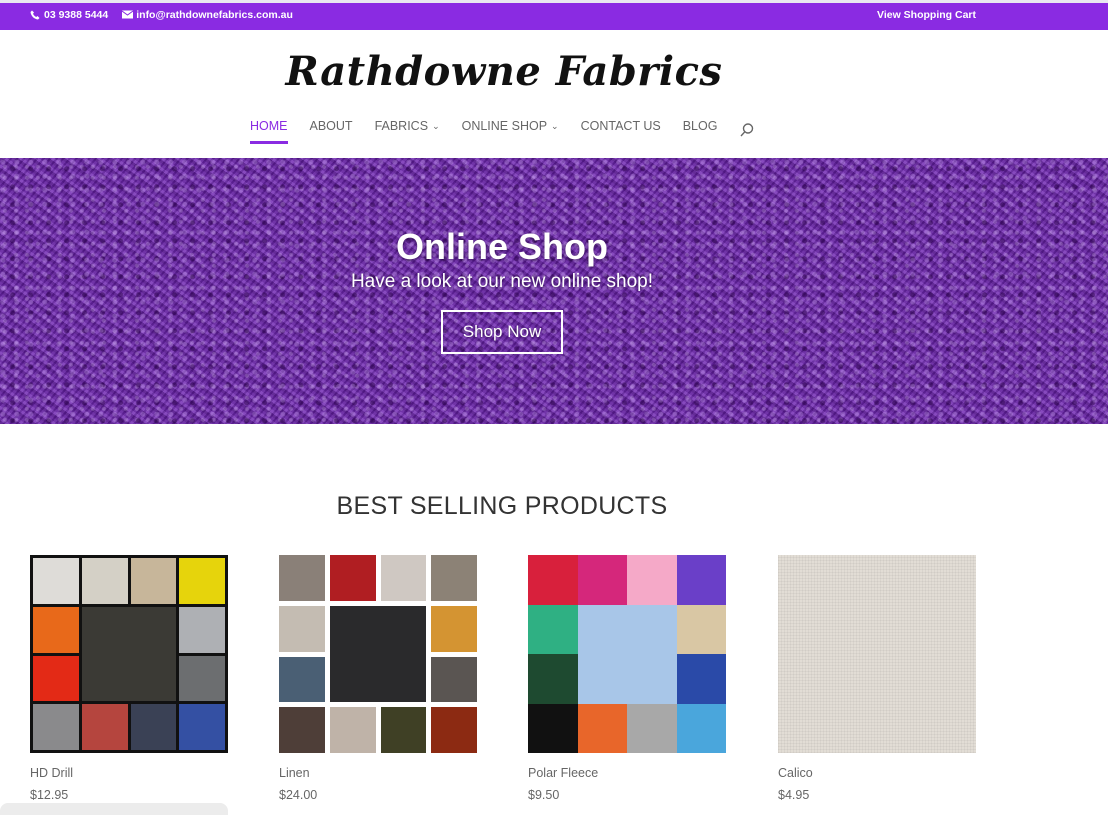 Image resolution: width=1108 pixels, height=815 pixels. Describe the element at coordinates (877, 773) in the screenshot. I see `product-name: Calico` at that location.